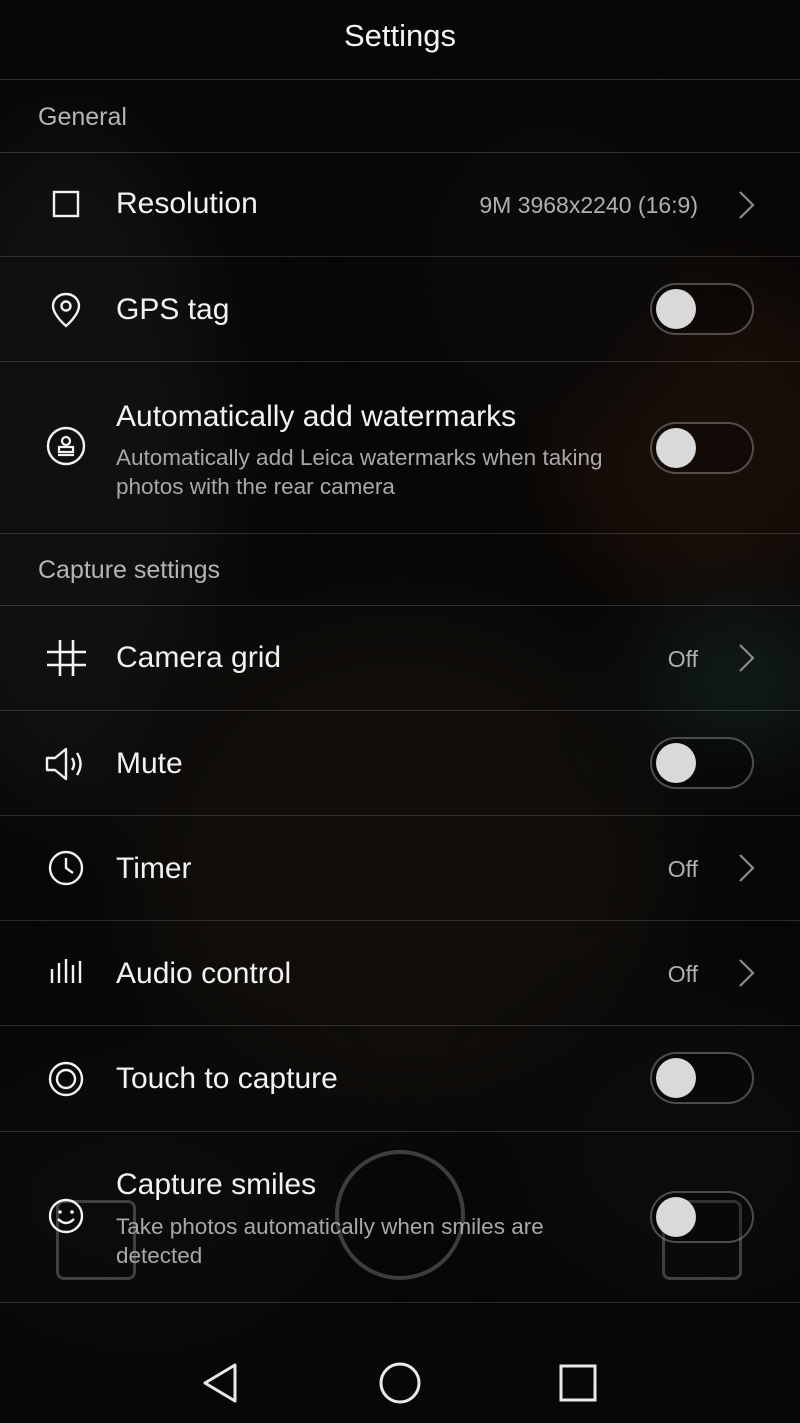  What do you see at coordinates (227, 1078) in the screenshot?
I see `setting-label: Touch to capture` at bounding box center [227, 1078].